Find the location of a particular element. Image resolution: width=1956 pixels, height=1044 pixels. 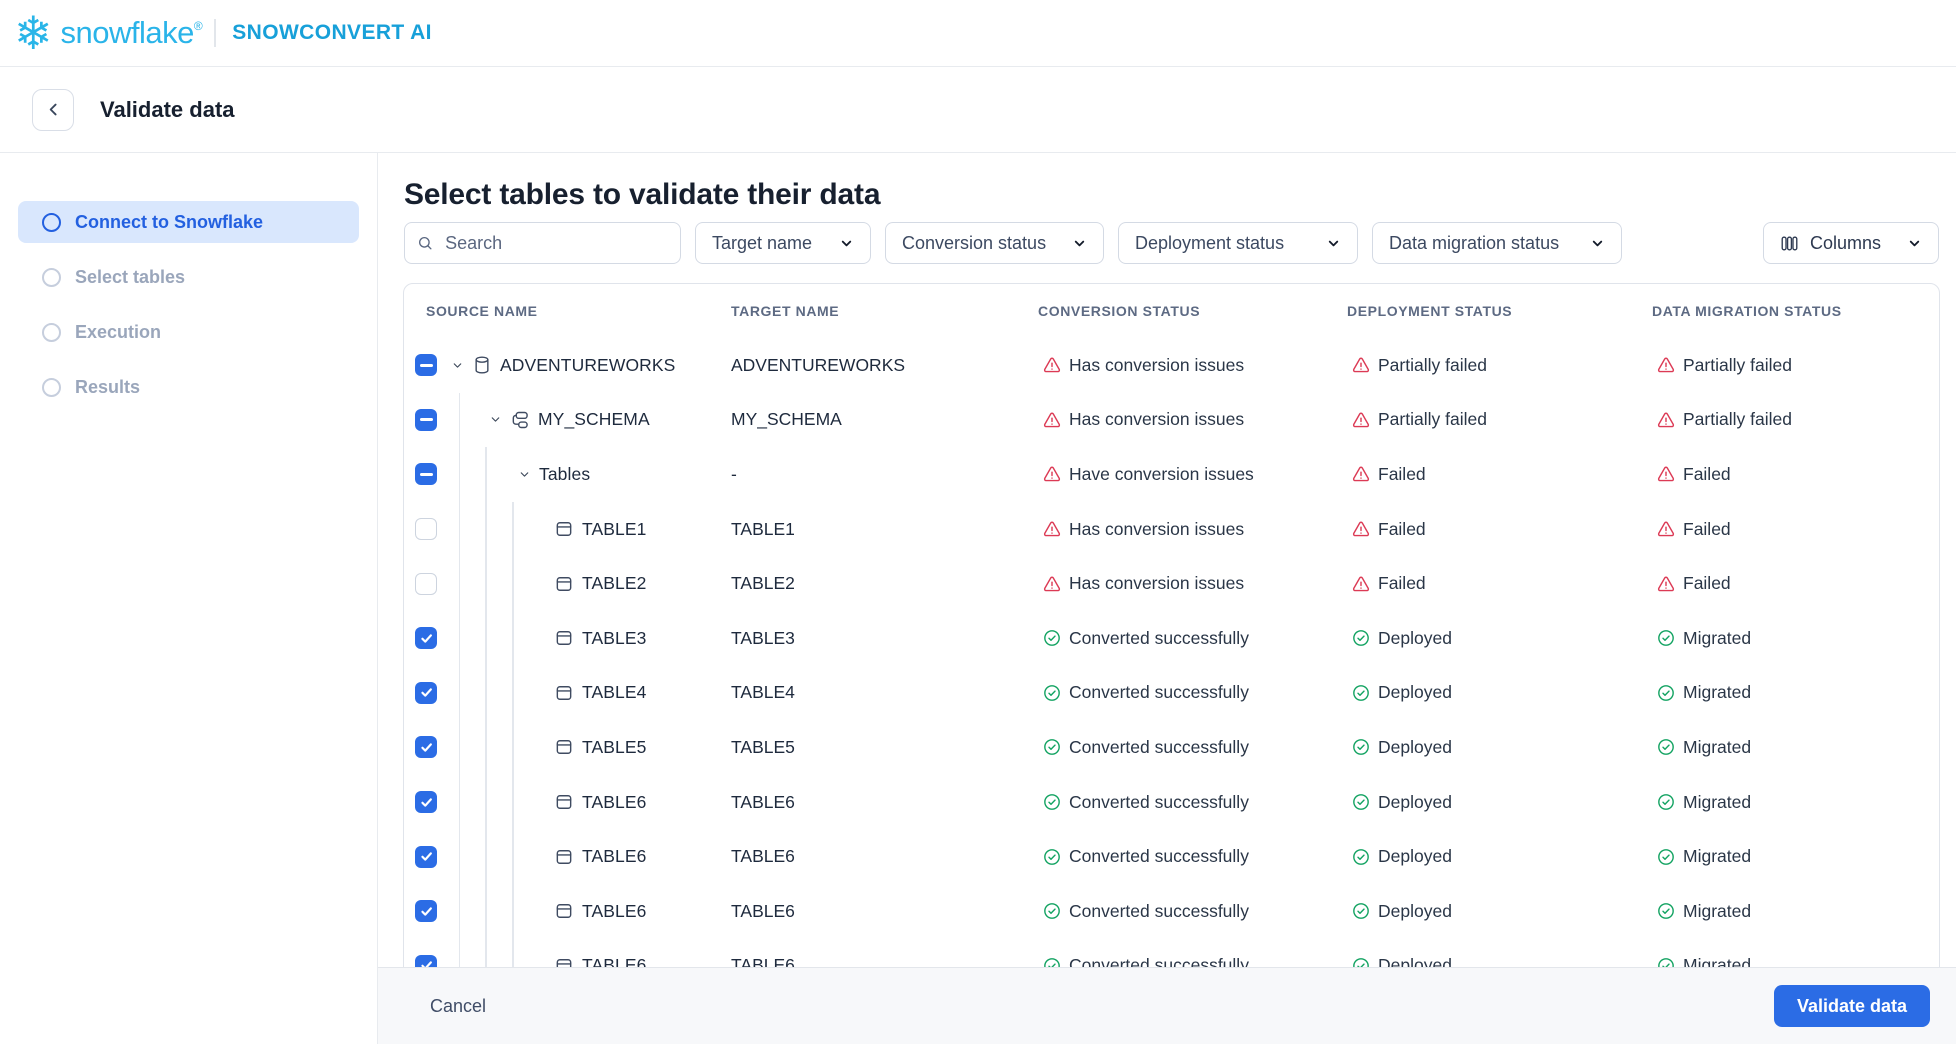

sidebar-step-connect-to-snowflake: Connect to Snowflake is located at coordinates (188, 222).